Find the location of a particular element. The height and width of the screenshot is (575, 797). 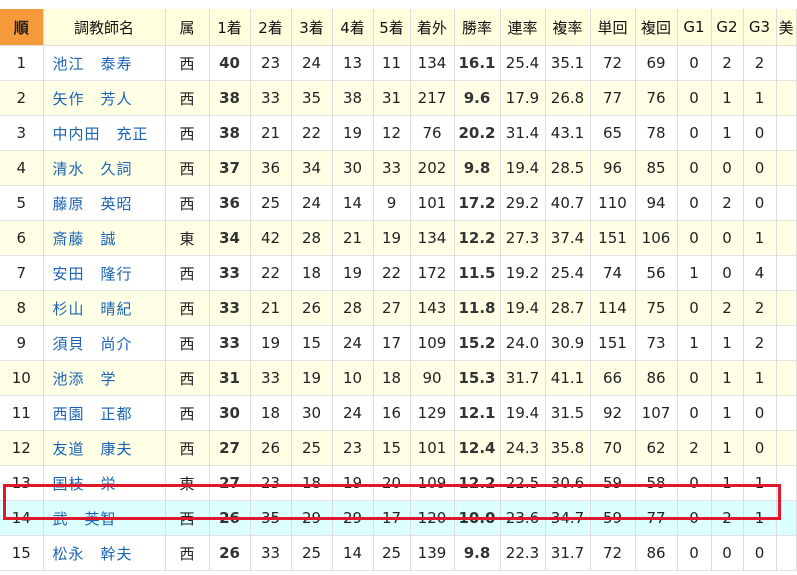

cell-5th: 20 is located at coordinates (392, 483).